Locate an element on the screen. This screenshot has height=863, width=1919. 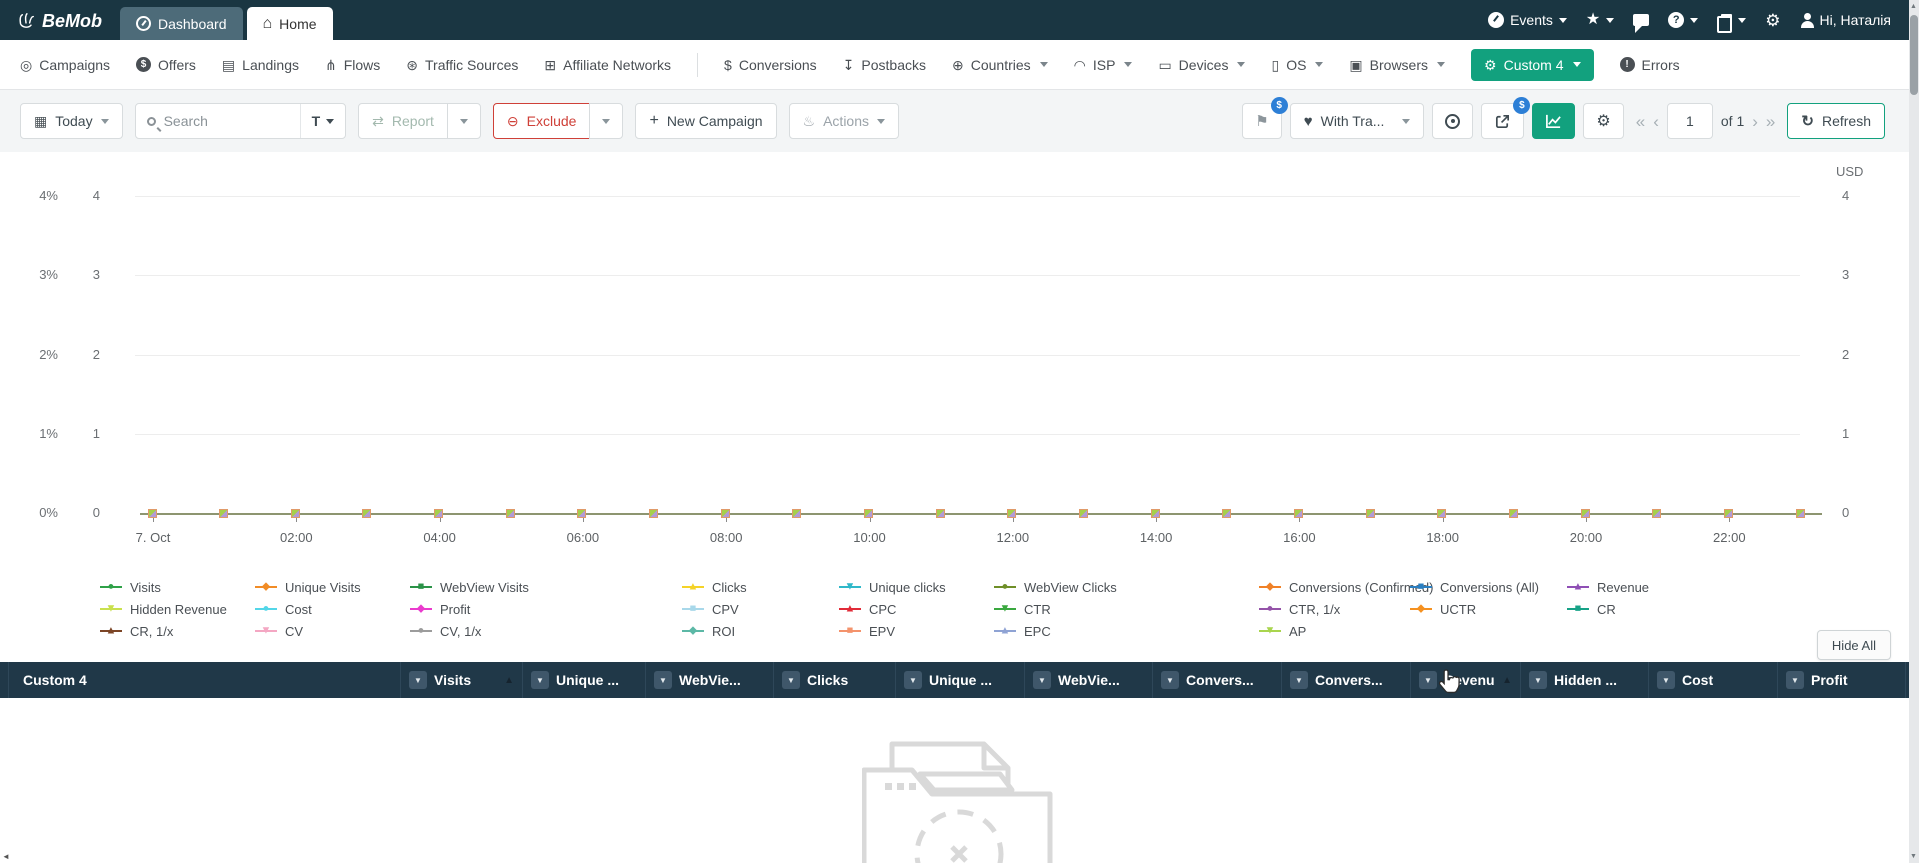
exclude-dropdown-button is located at coordinates (606, 121).